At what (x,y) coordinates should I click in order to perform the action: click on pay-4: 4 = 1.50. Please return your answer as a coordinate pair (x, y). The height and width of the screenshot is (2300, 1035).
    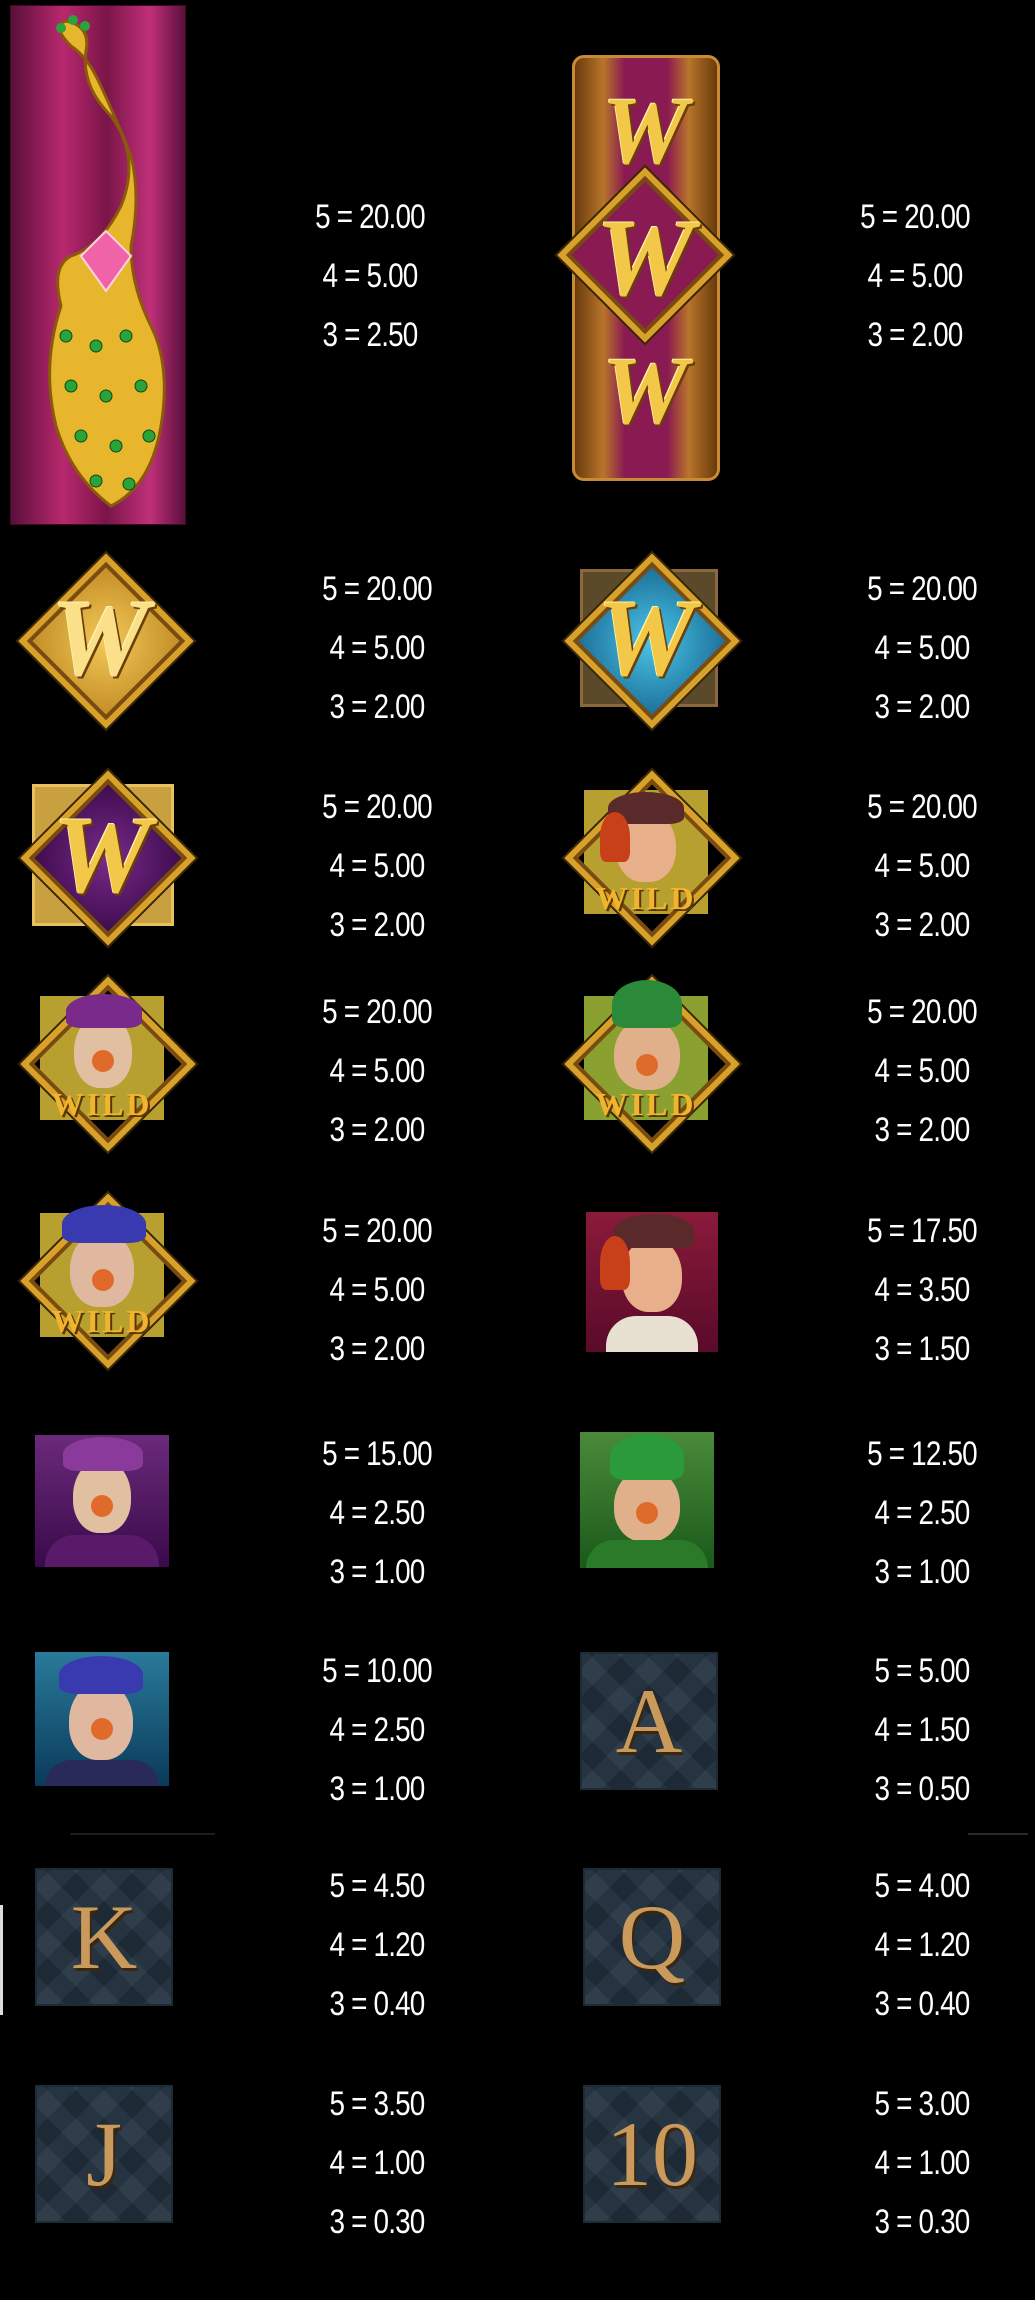
    Looking at the image, I should click on (922, 1730).